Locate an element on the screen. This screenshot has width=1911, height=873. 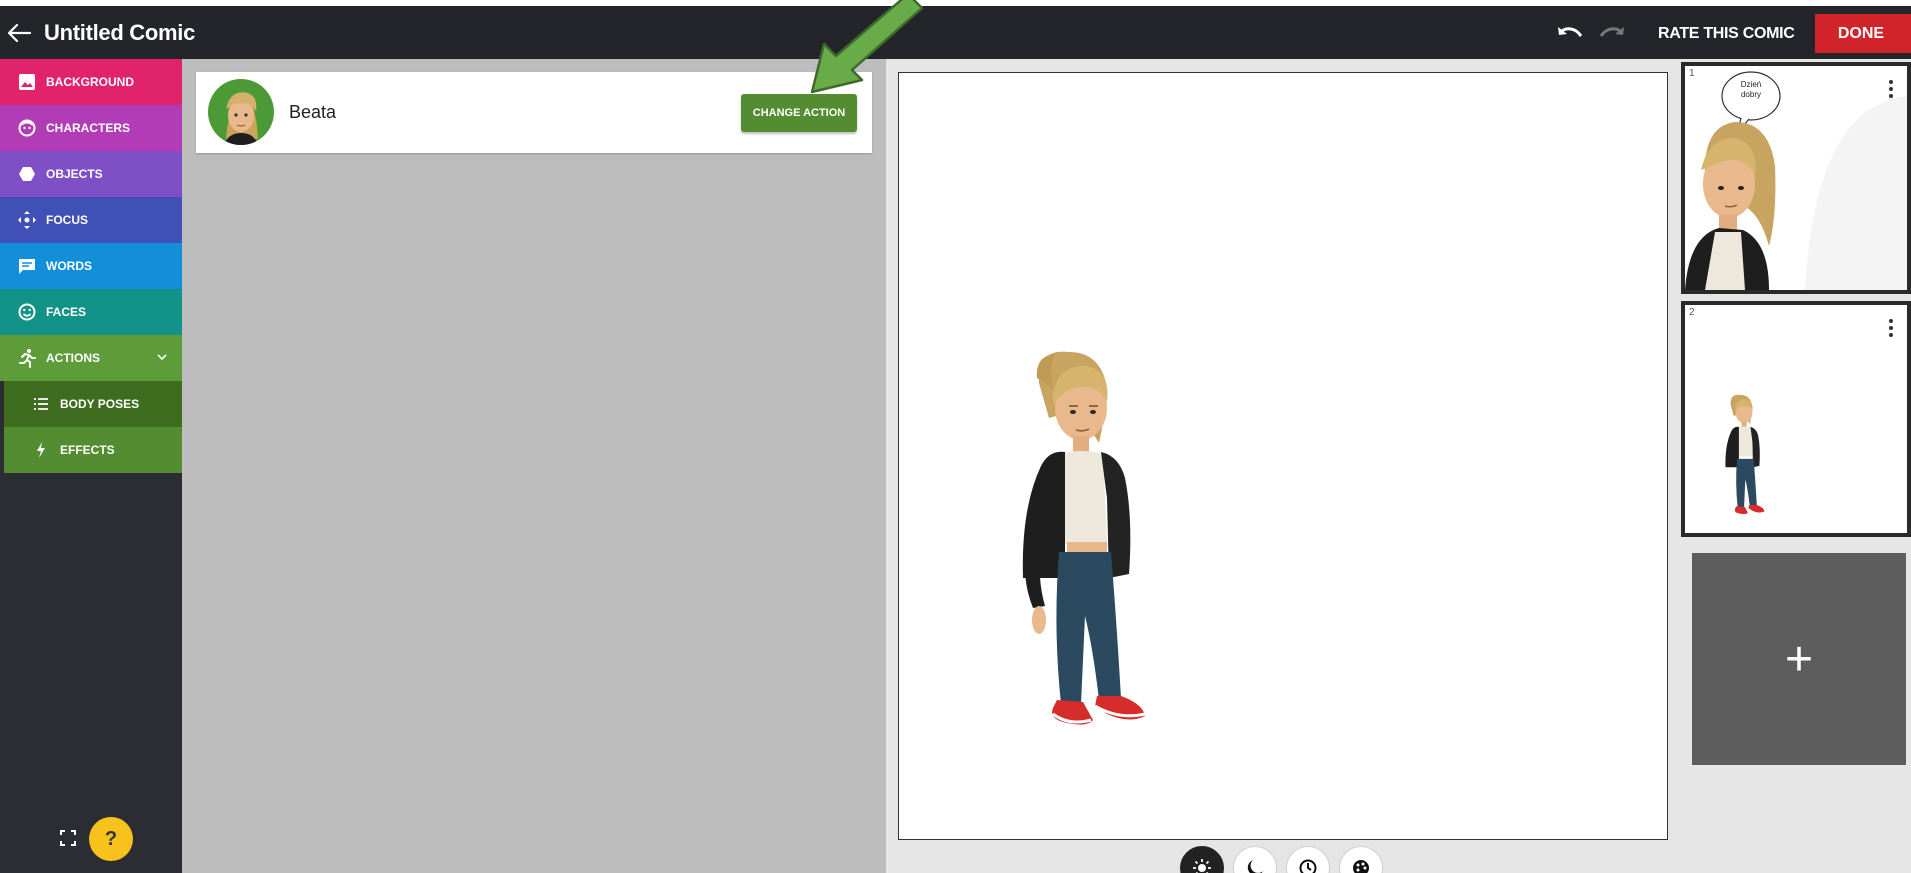
sidebar-item-label: ACTIONS is located at coordinates (73, 358).